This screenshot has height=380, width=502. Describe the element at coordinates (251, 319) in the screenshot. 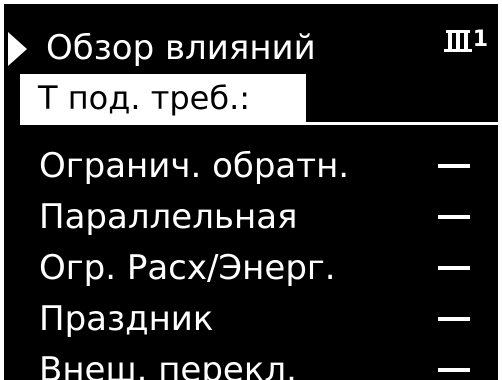

I see `influence-row-holiday: Праздник —` at that location.